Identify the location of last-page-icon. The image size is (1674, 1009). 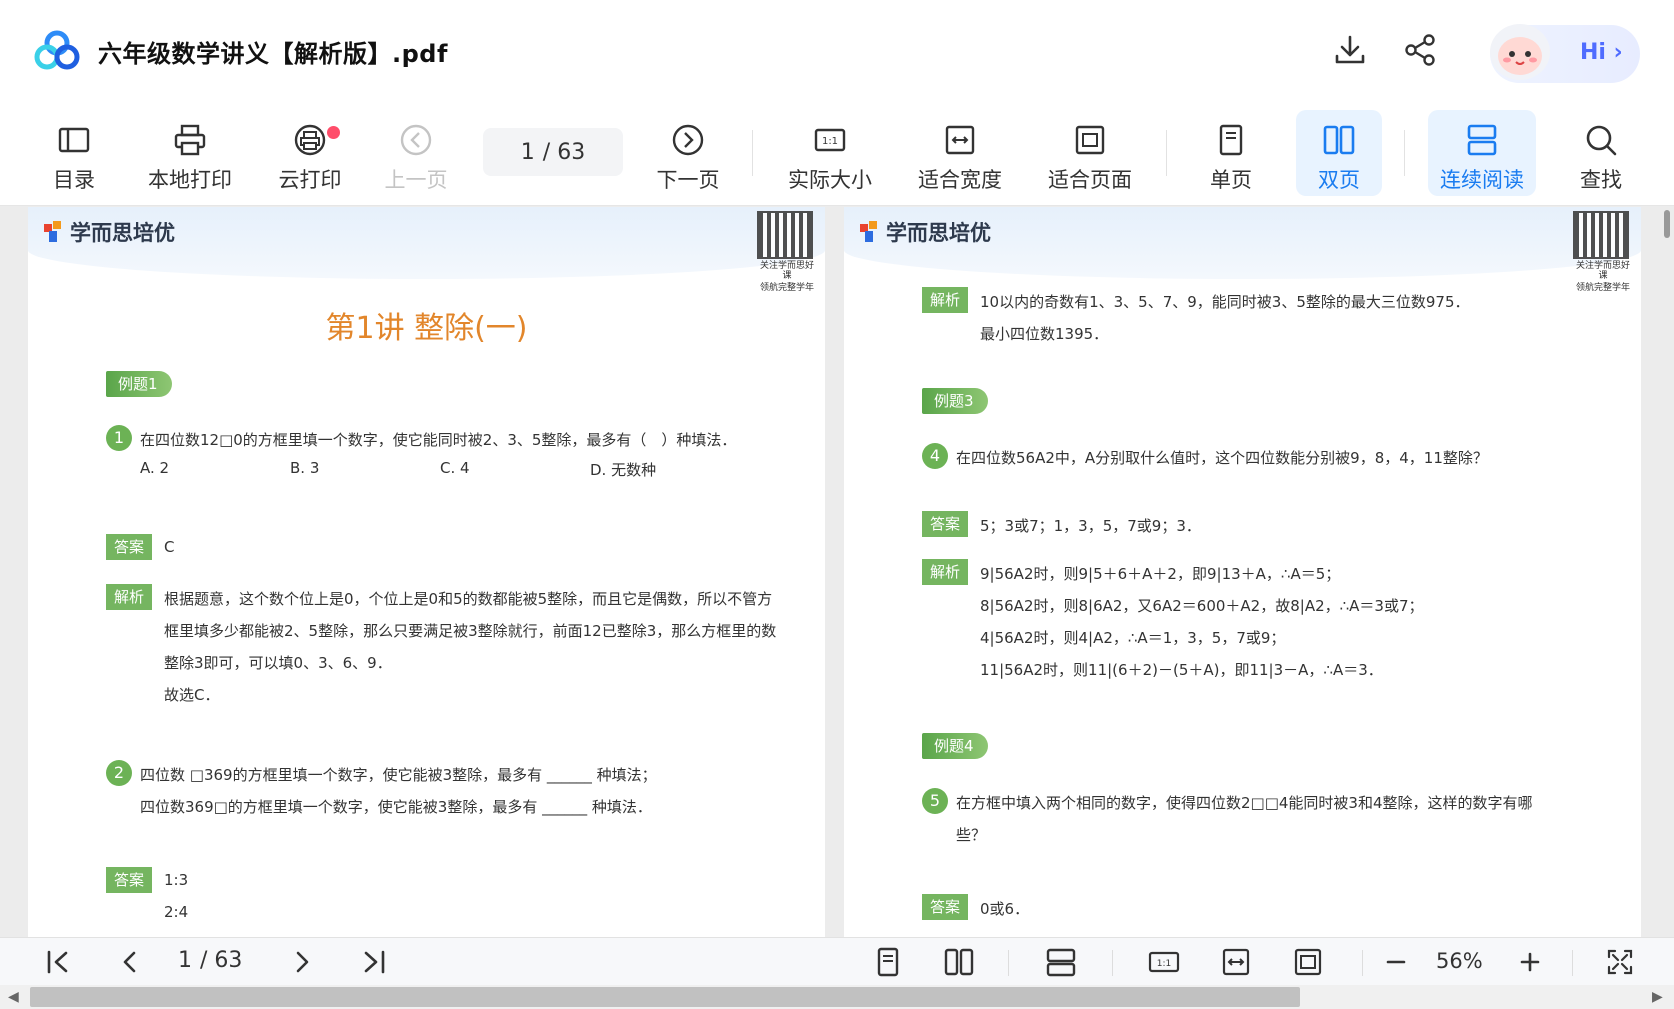
(374, 962).